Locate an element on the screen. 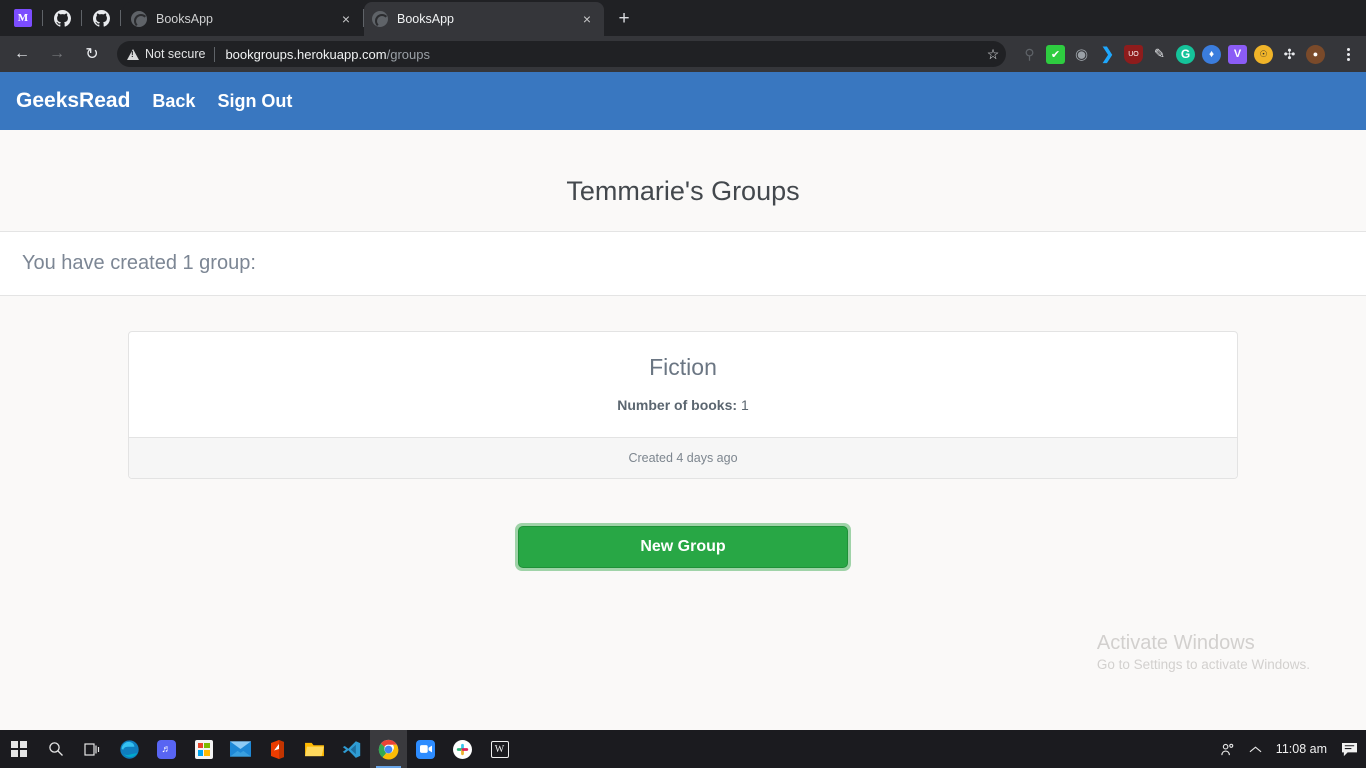 Image resolution: width=1366 pixels, height=768 pixels. url-host: bookgroups.herokuapp.com is located at coordinates (306, 54).